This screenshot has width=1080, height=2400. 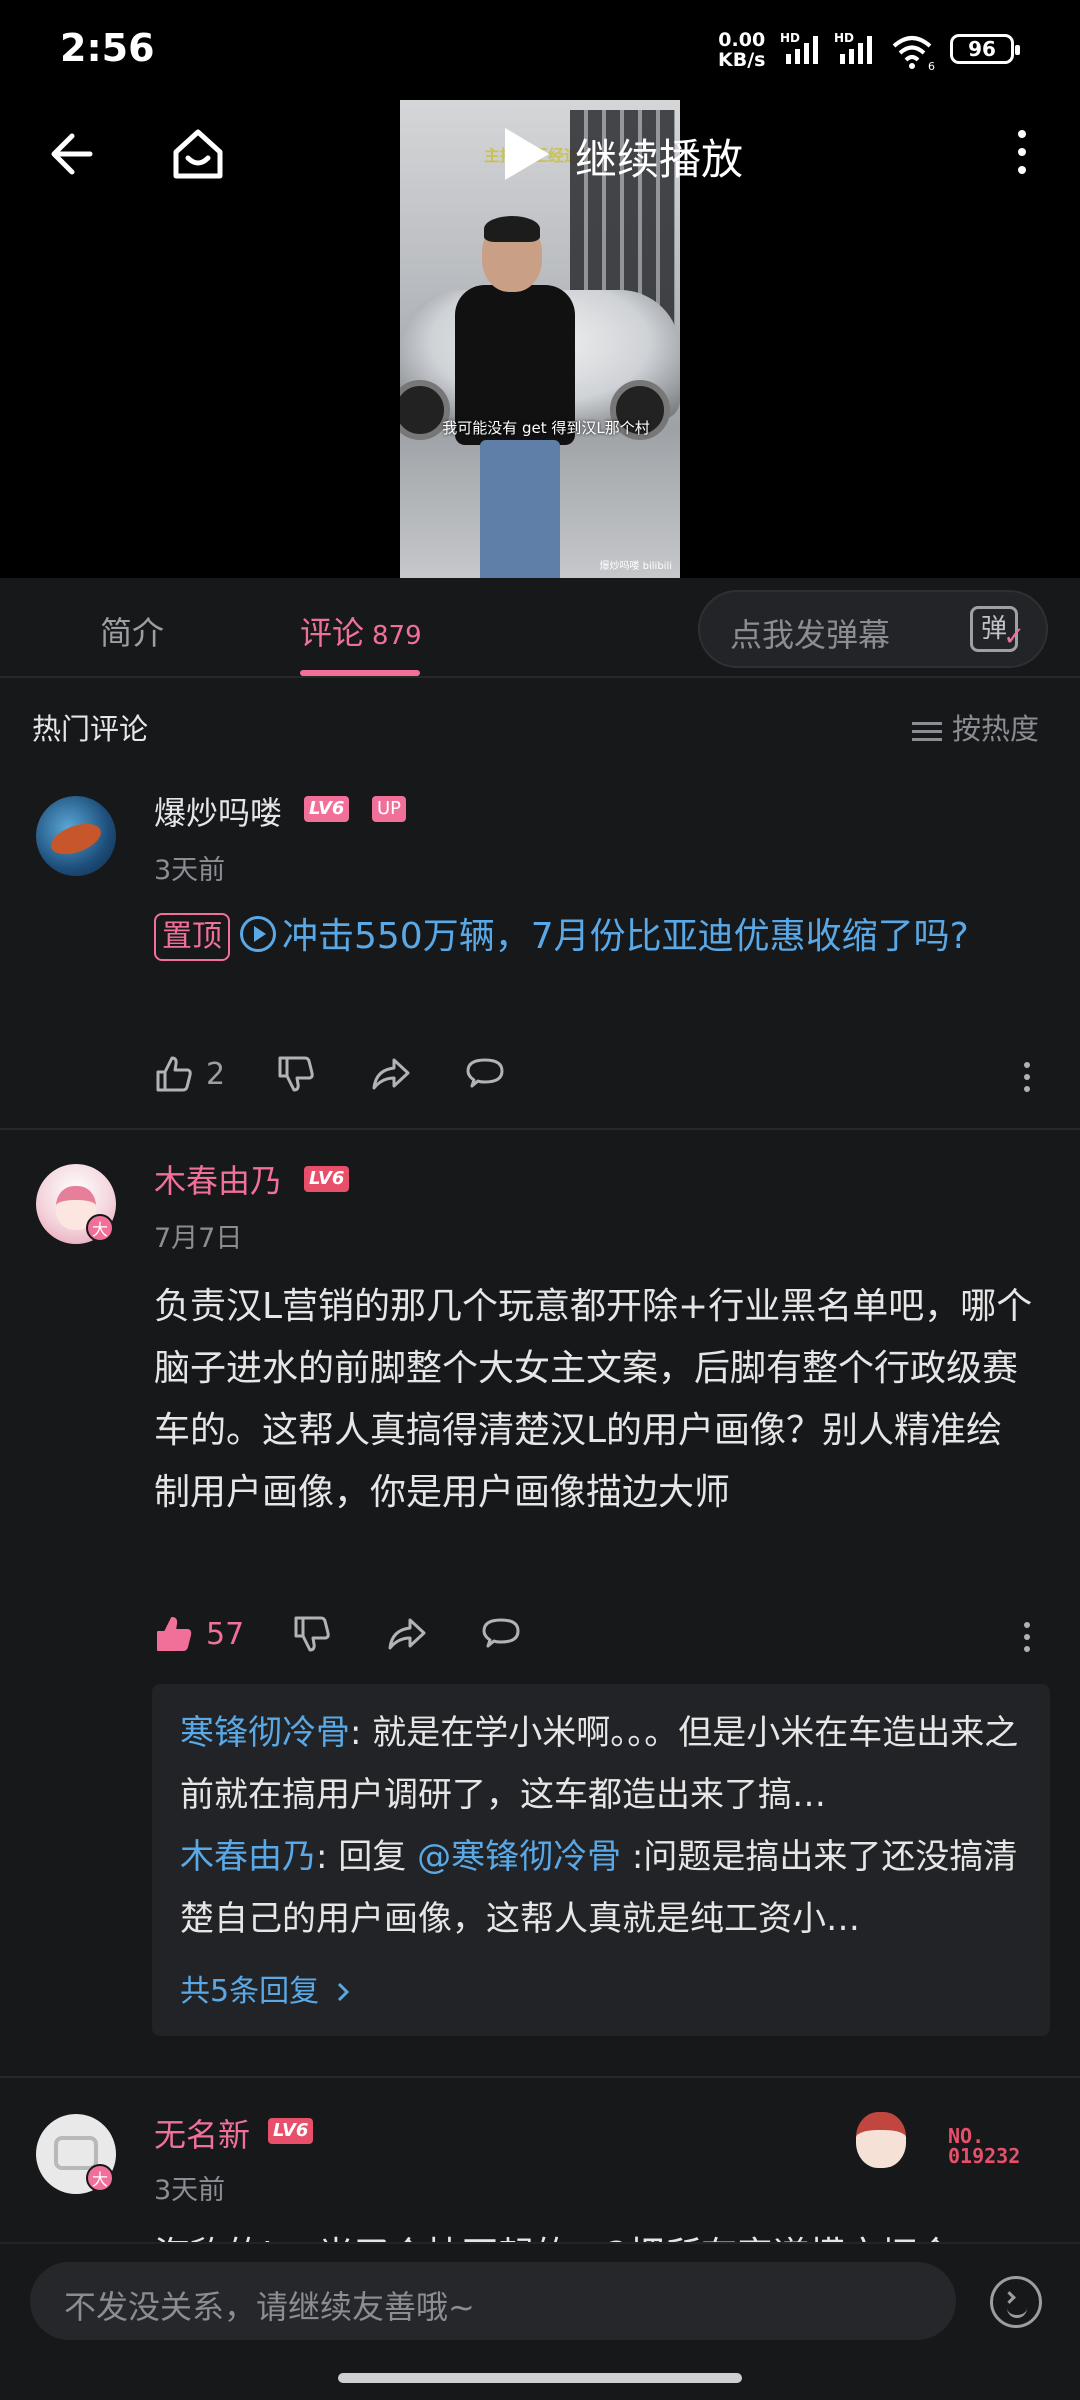 I want to click on fan-number-label: NO., so click(x=966, y=2136).